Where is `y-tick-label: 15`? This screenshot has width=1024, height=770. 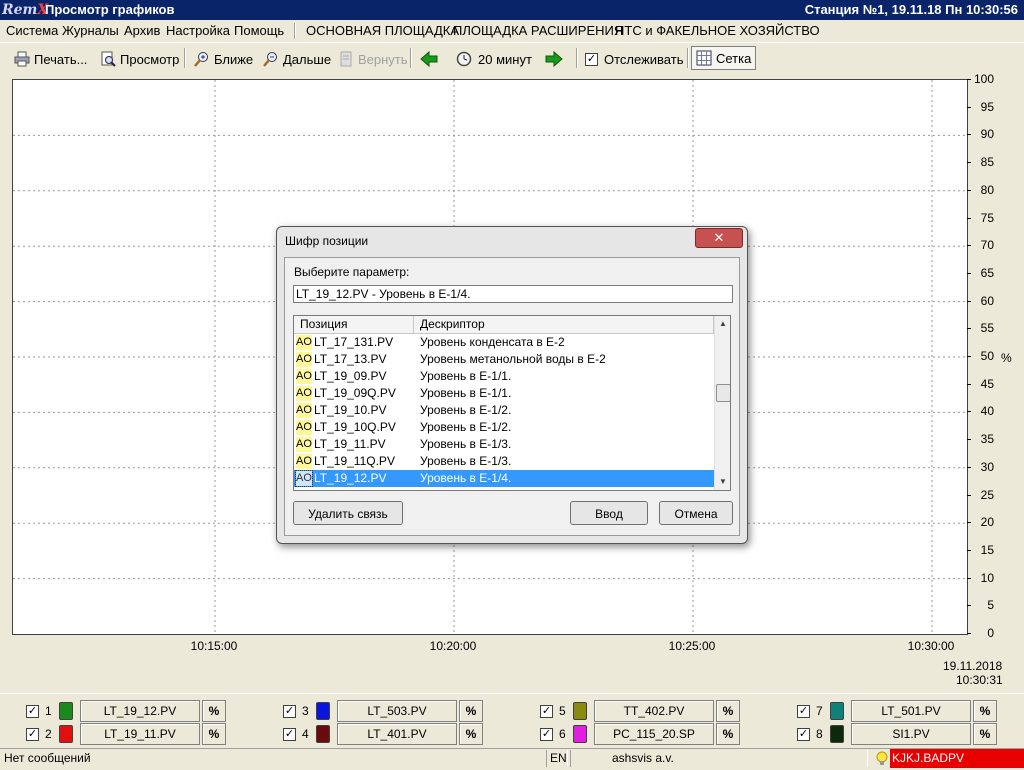
y-tick-label: 15 is located at coordinates (987, 549).